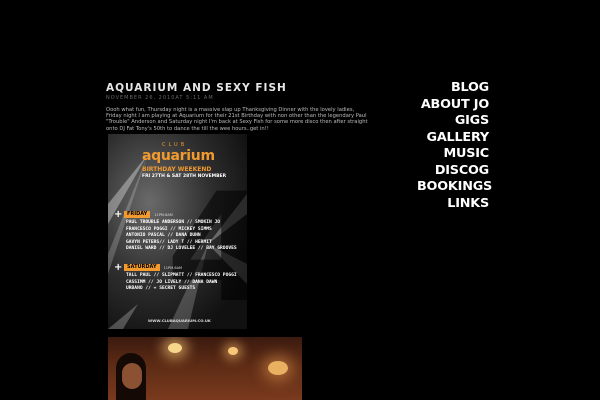 This screenshot has height=400, width=600. Describe the element at coordinates (173, 267) in the screenshot. I see `flyer-saturday-time: 11PM-6AM` at that location.